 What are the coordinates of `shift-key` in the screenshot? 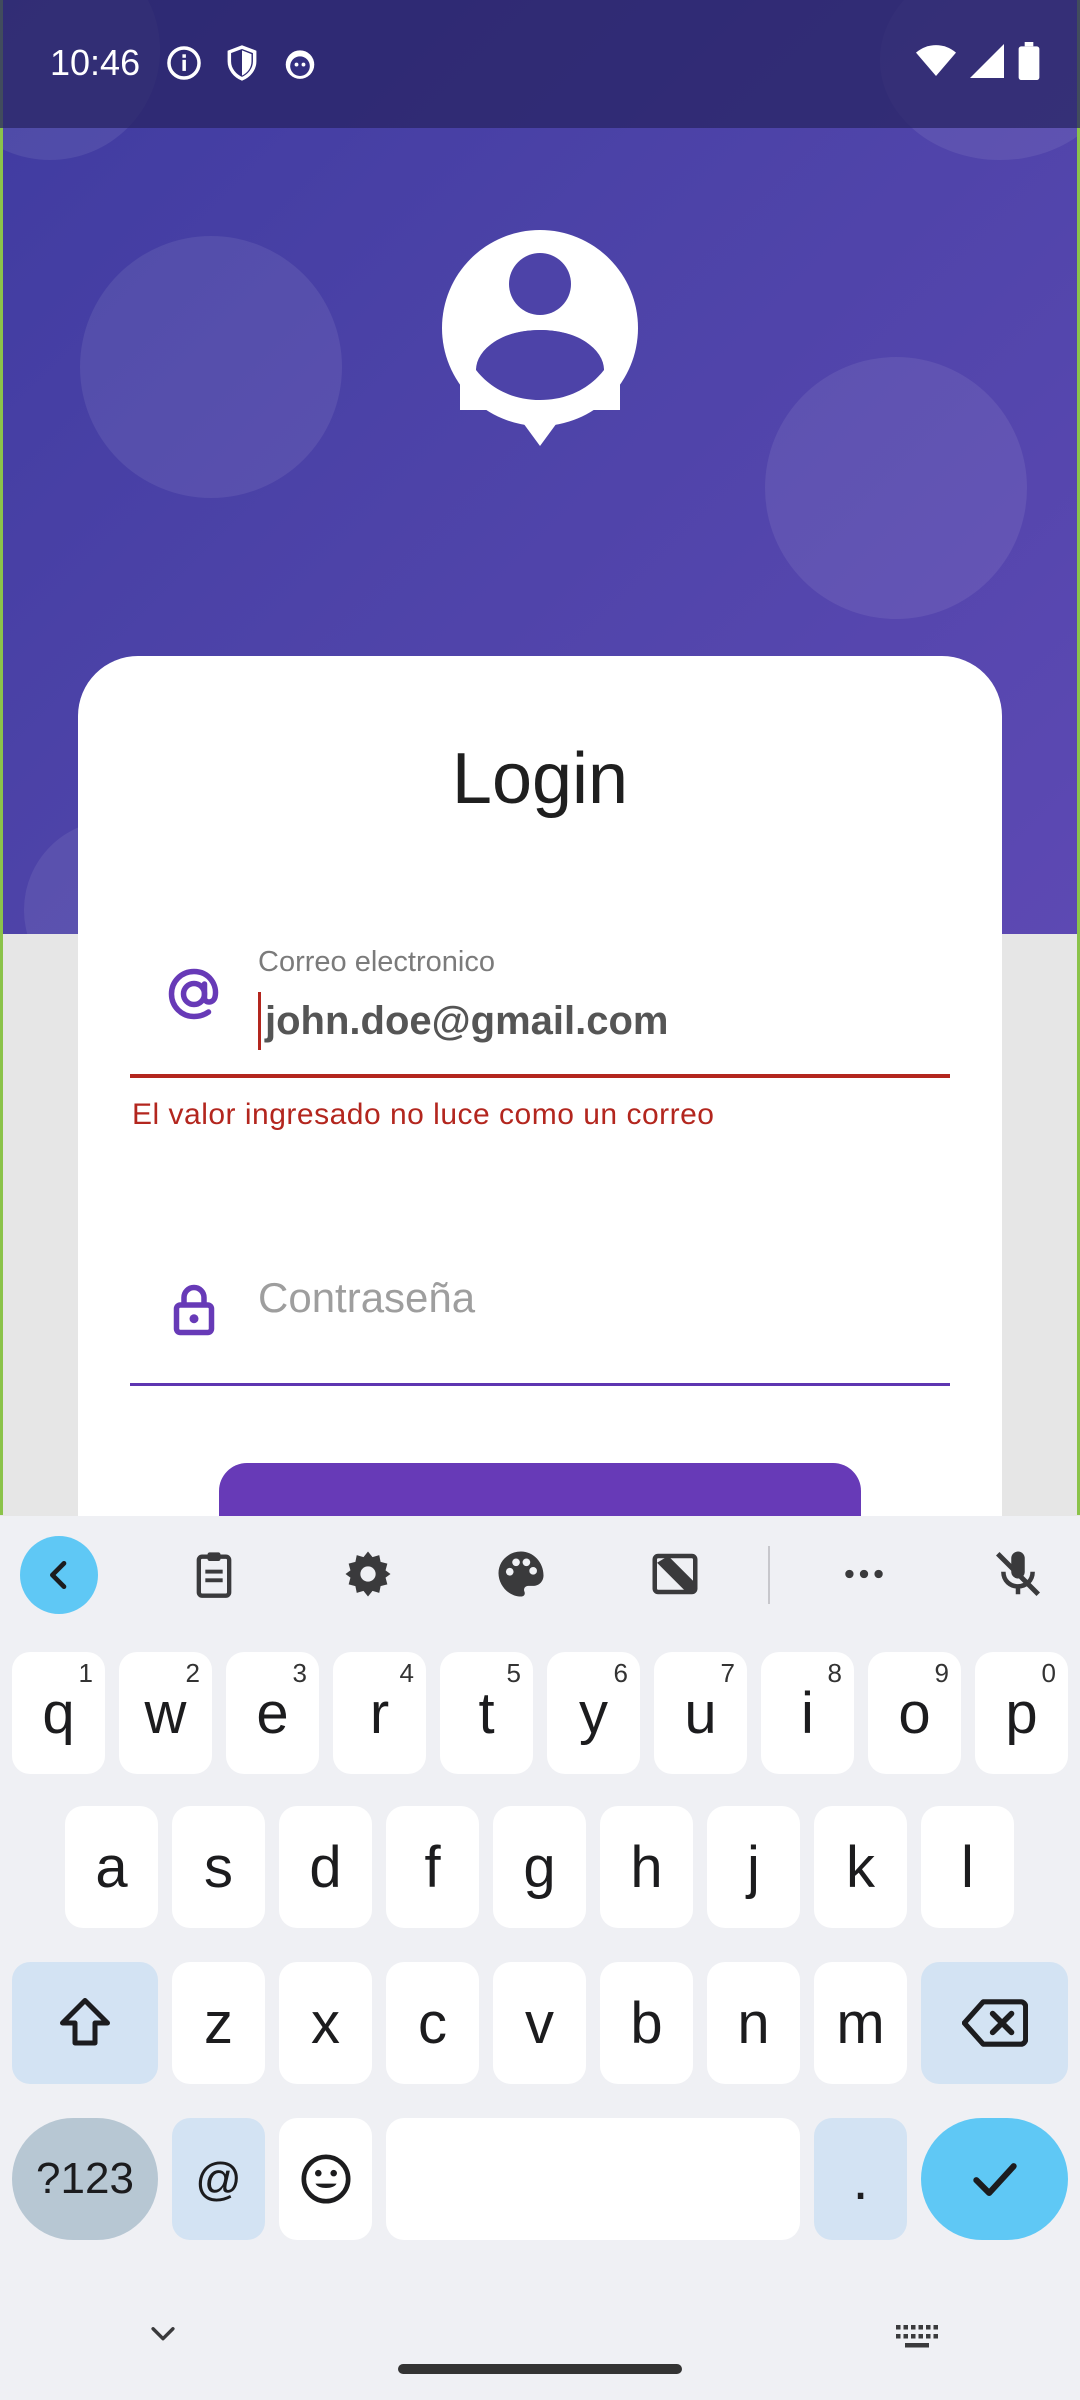 It's located at (85, 2023).